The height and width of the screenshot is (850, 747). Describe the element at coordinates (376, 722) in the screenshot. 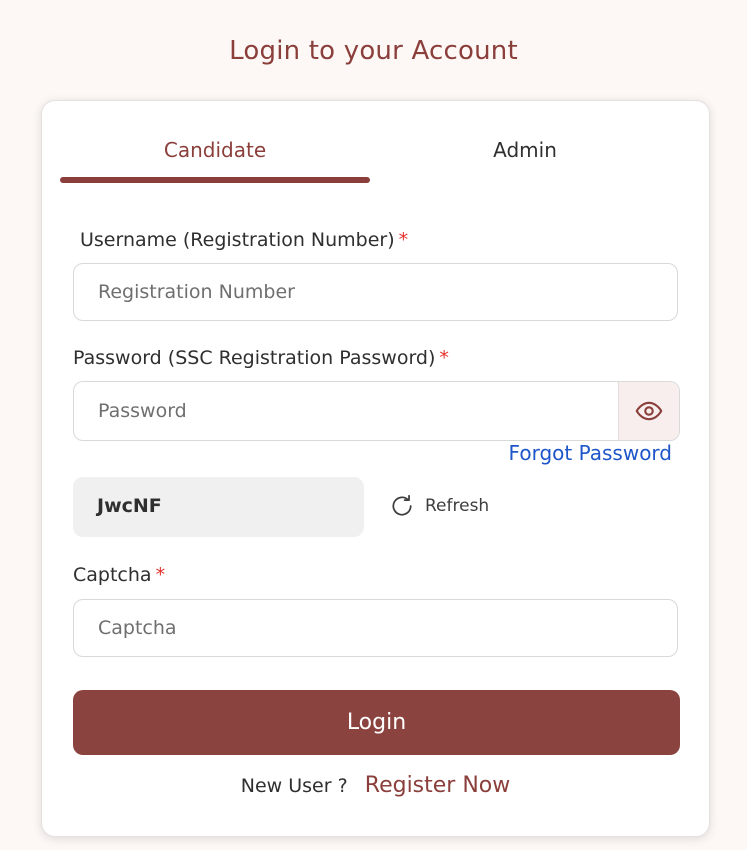

I see `login-button: Login` at that location.